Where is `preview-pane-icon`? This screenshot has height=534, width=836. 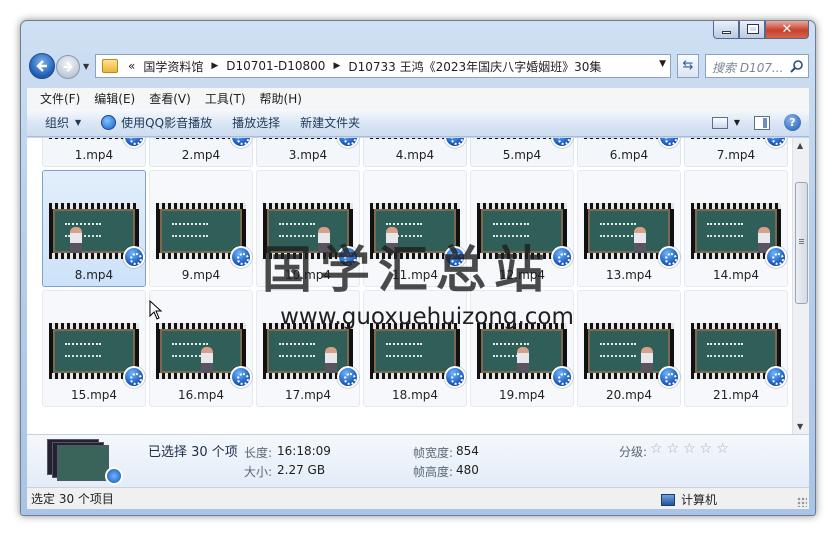
preview-pane-icon is located at coordinates (762, 122).